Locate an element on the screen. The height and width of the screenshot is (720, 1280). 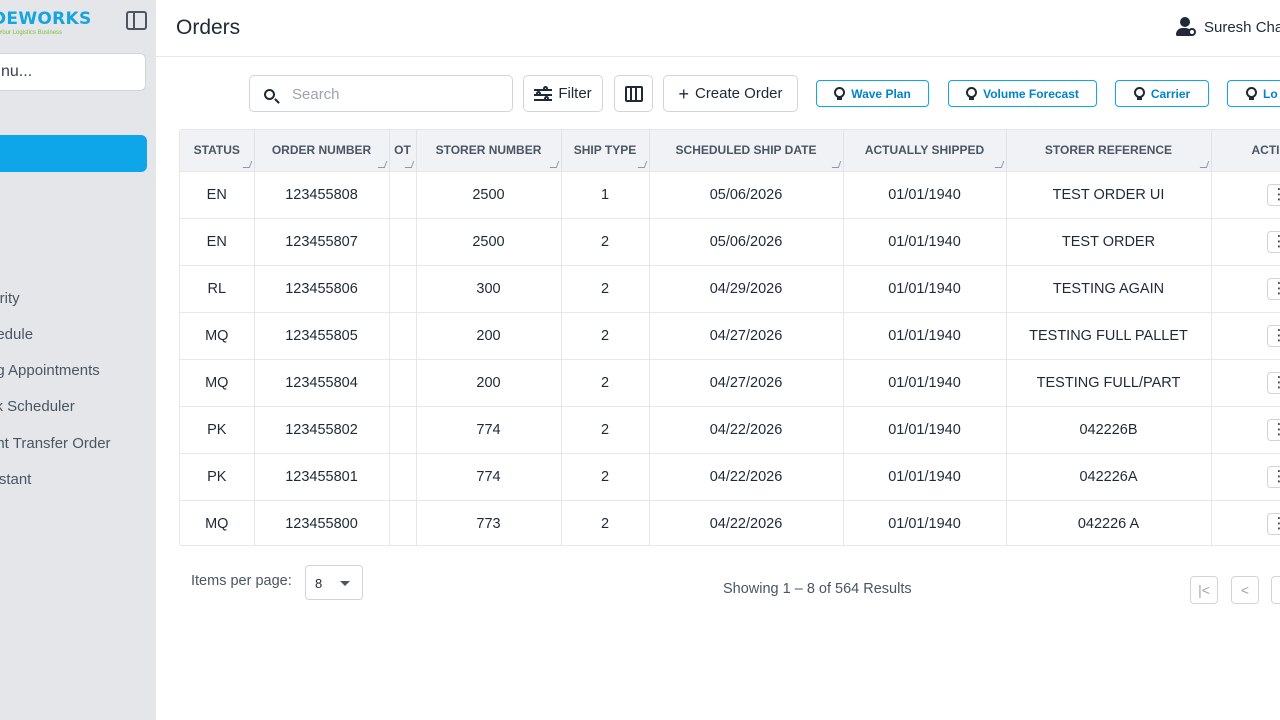
cell-order-number: 123455806 is located at coordinates (322, 289).